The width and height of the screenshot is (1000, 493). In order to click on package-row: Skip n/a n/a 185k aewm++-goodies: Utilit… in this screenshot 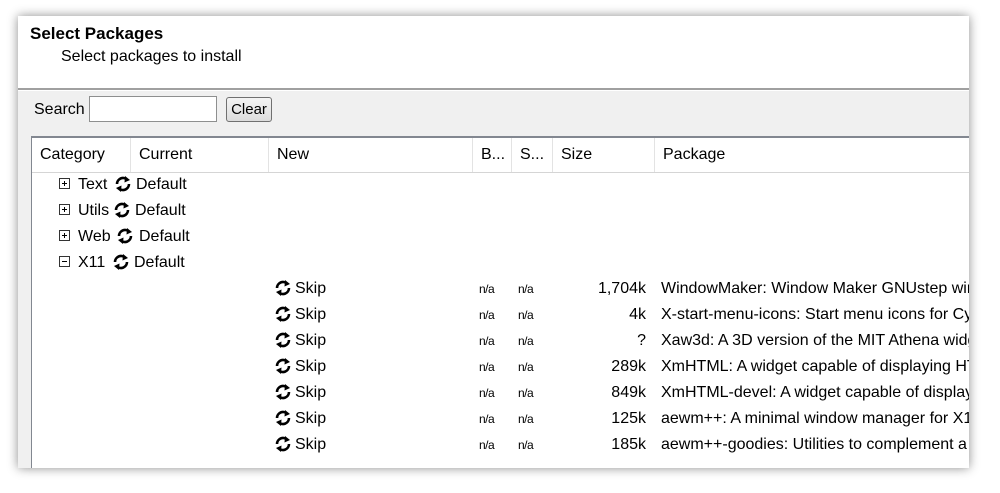, I will do `click(500, 445)`.